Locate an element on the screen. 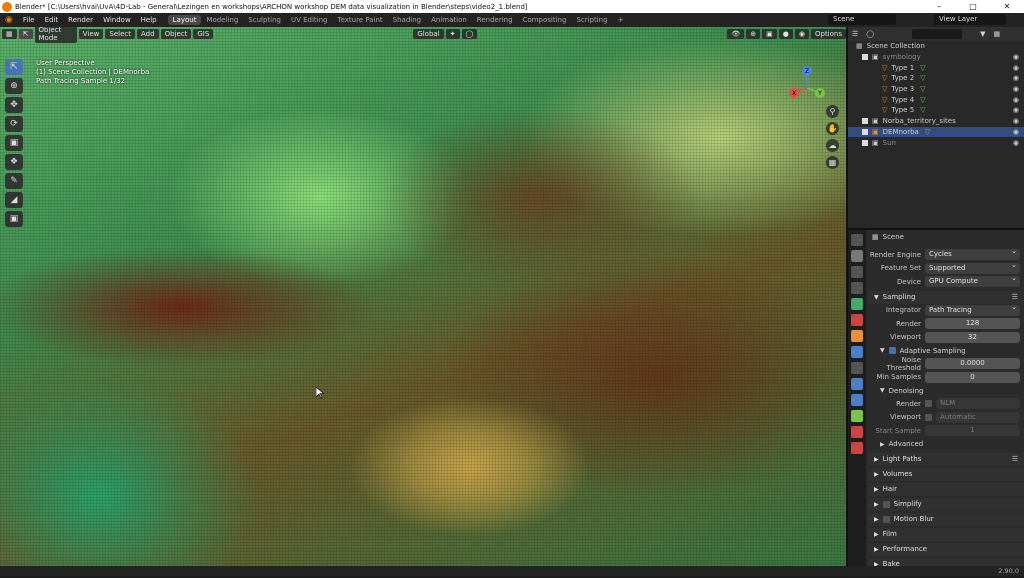 This screenshot has width=1024, height=578. new-collection-icon: ▦ is located at coordinates (997, 34).